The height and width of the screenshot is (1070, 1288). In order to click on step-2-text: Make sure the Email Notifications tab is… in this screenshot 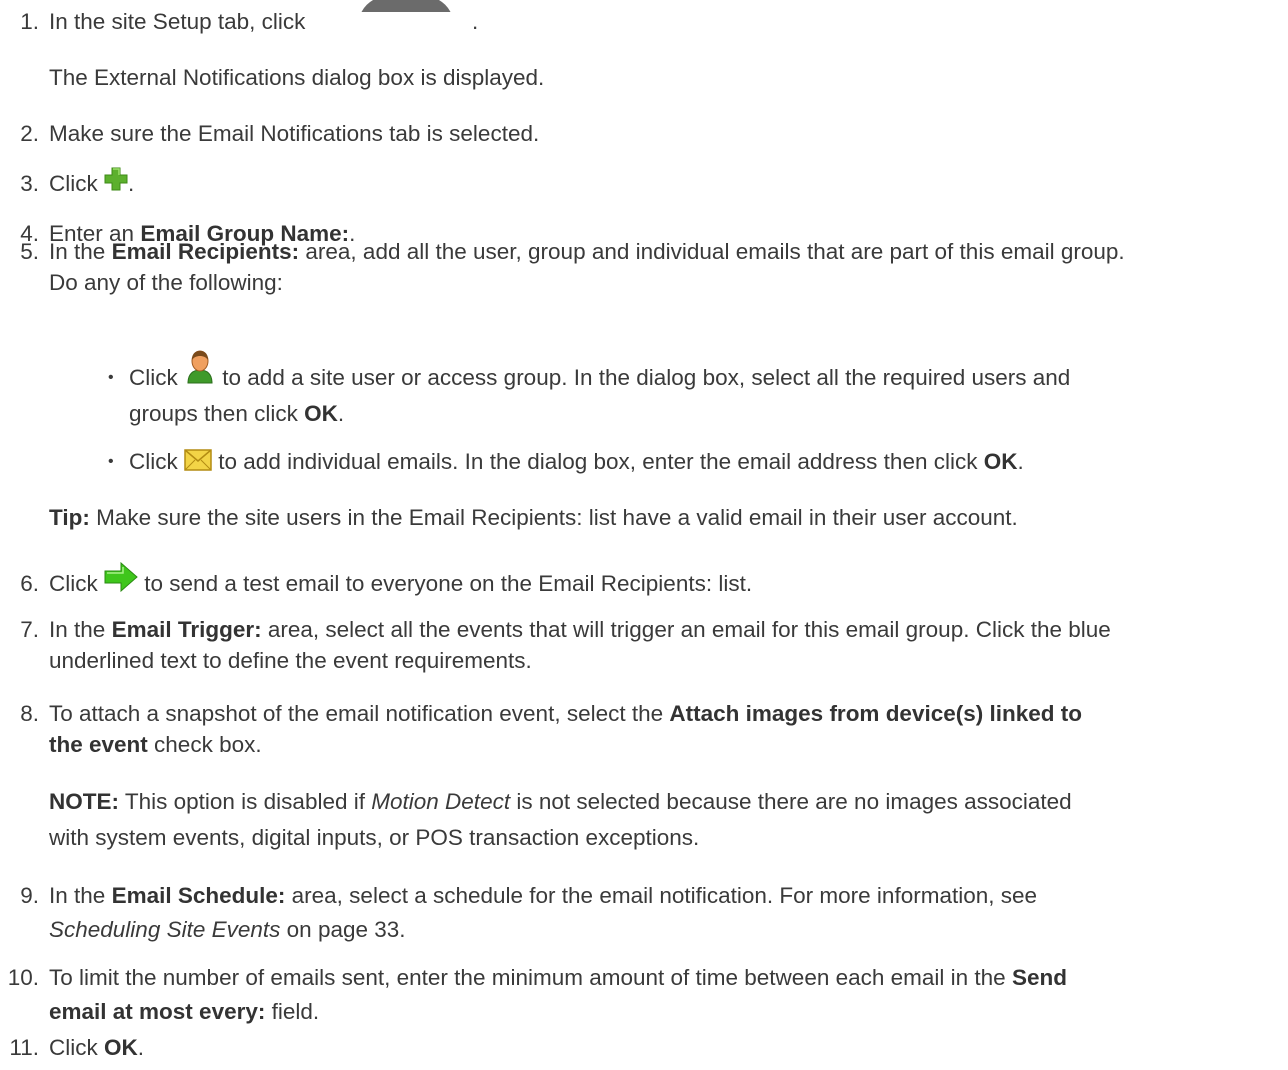, I will do `click(294, 133)`.